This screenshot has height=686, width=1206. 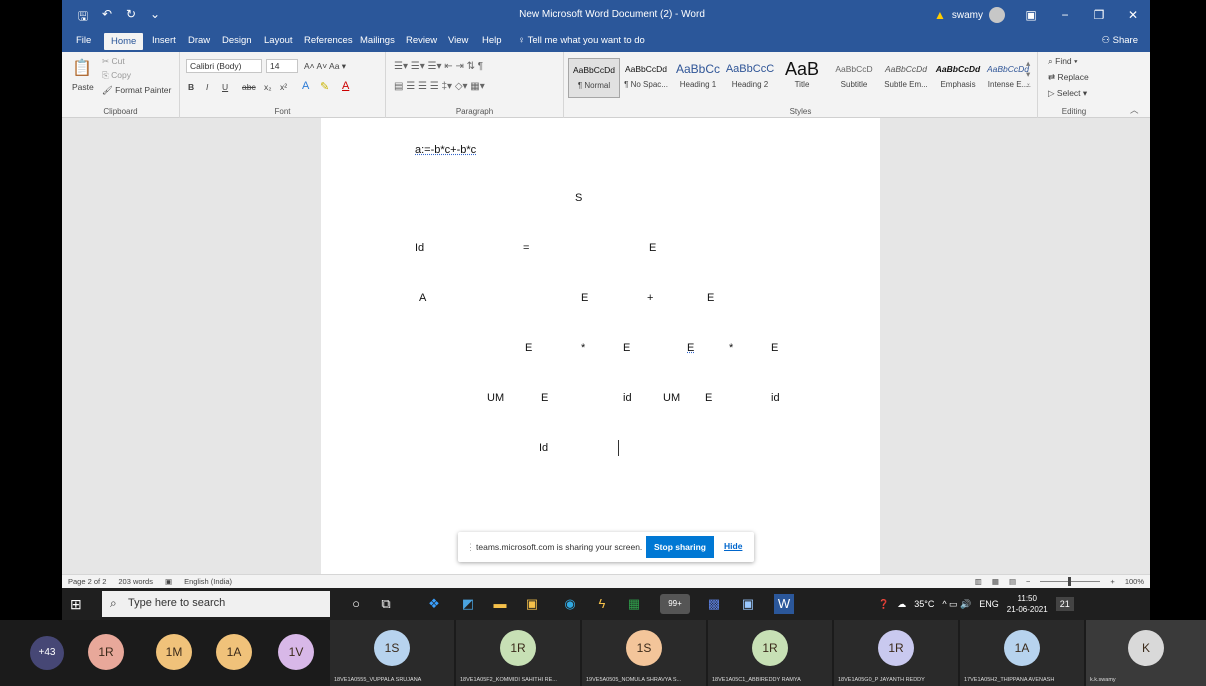 What do you see at coordinates (377, 40) in the screenshot?
I see `tab-mailings: Mailings` at bounding box center [377, 40].